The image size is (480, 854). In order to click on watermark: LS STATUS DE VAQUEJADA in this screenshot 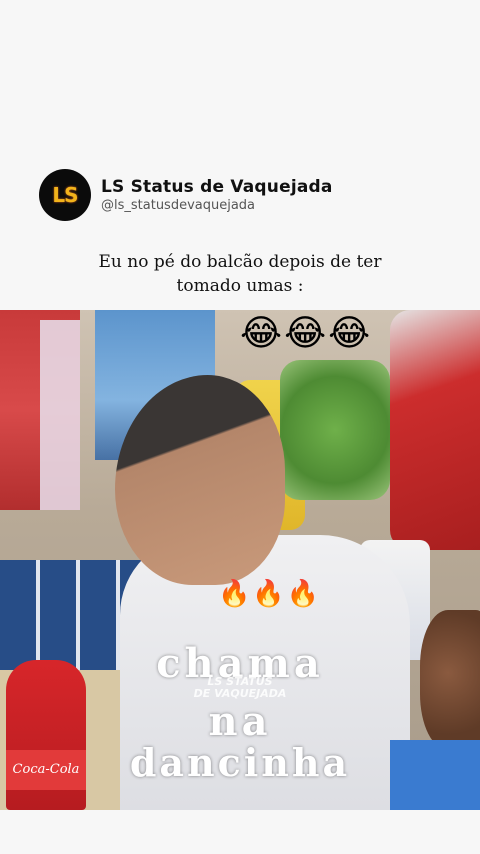, I will do `click(240, 688)`.